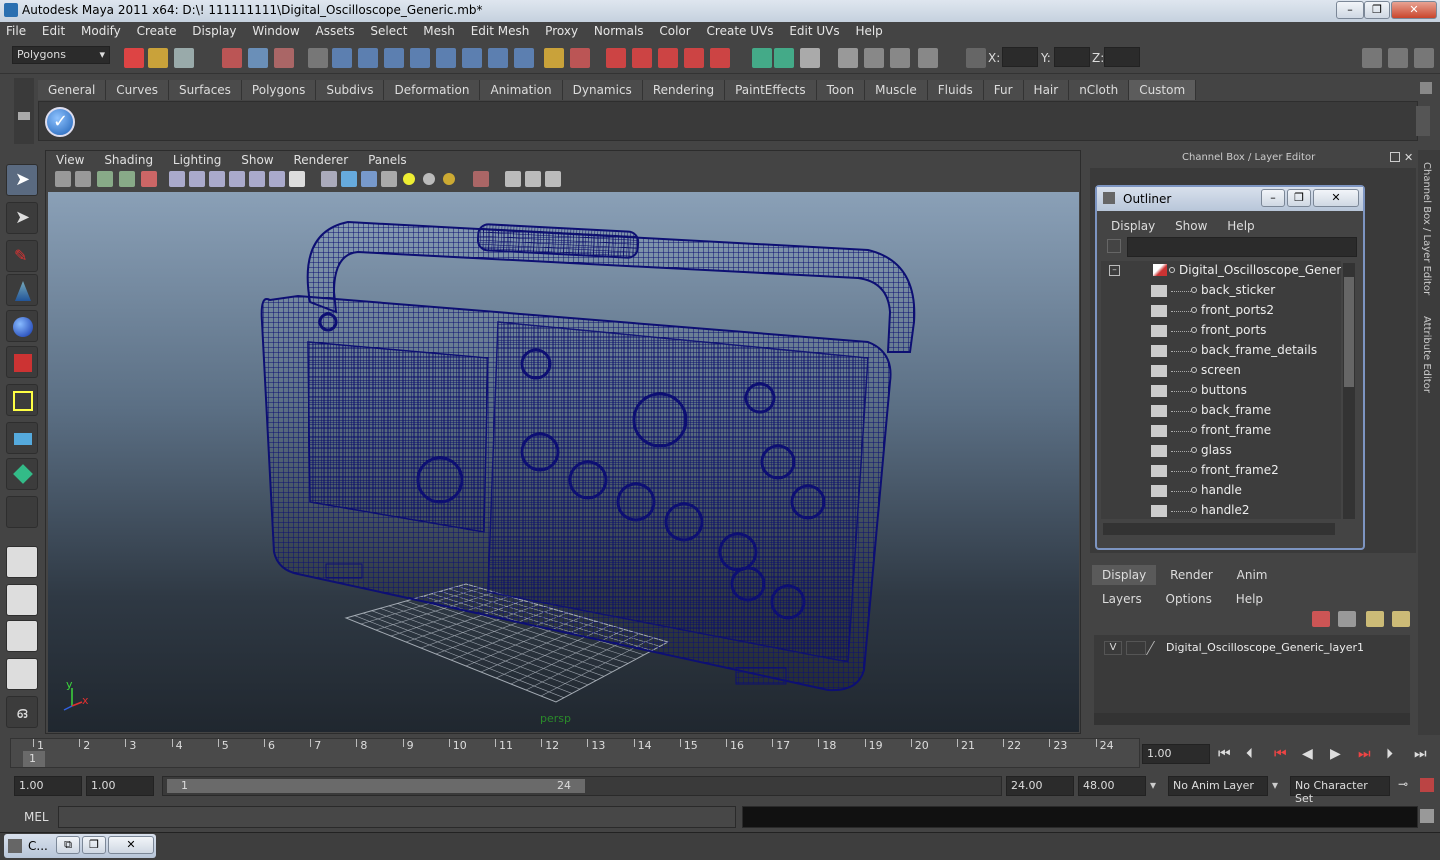  Describe the element at coordinates (1242, 247) in the screenshot. I see `outliner-search-input` at that location.